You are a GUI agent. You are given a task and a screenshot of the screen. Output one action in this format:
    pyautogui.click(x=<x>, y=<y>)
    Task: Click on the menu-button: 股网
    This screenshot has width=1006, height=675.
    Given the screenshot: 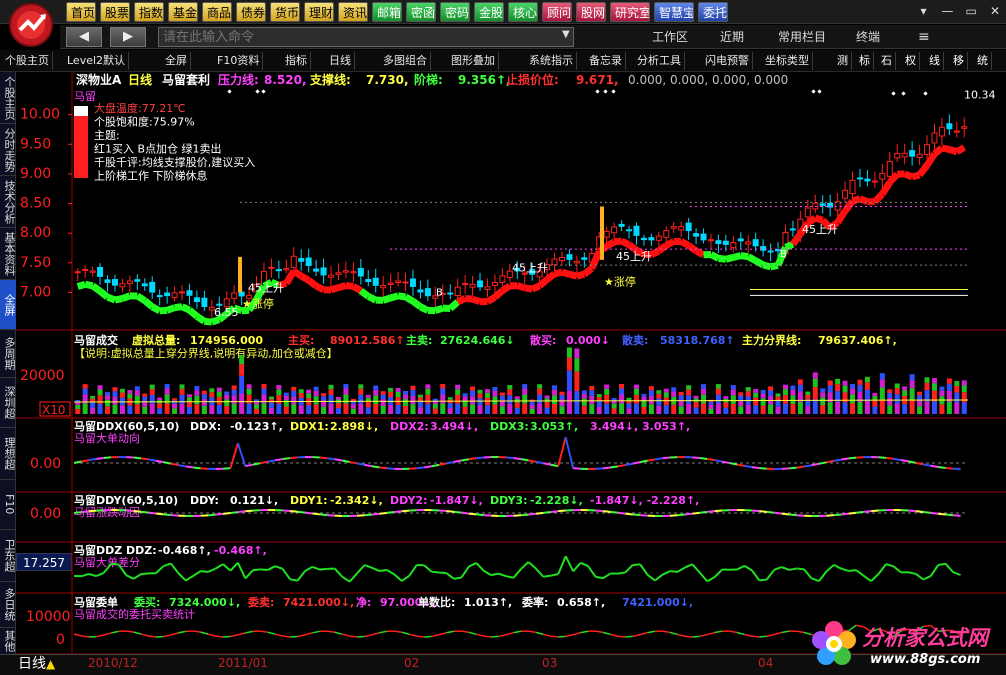 What is the action you would take?
    pyautogui.click(x=591, y=12)
    